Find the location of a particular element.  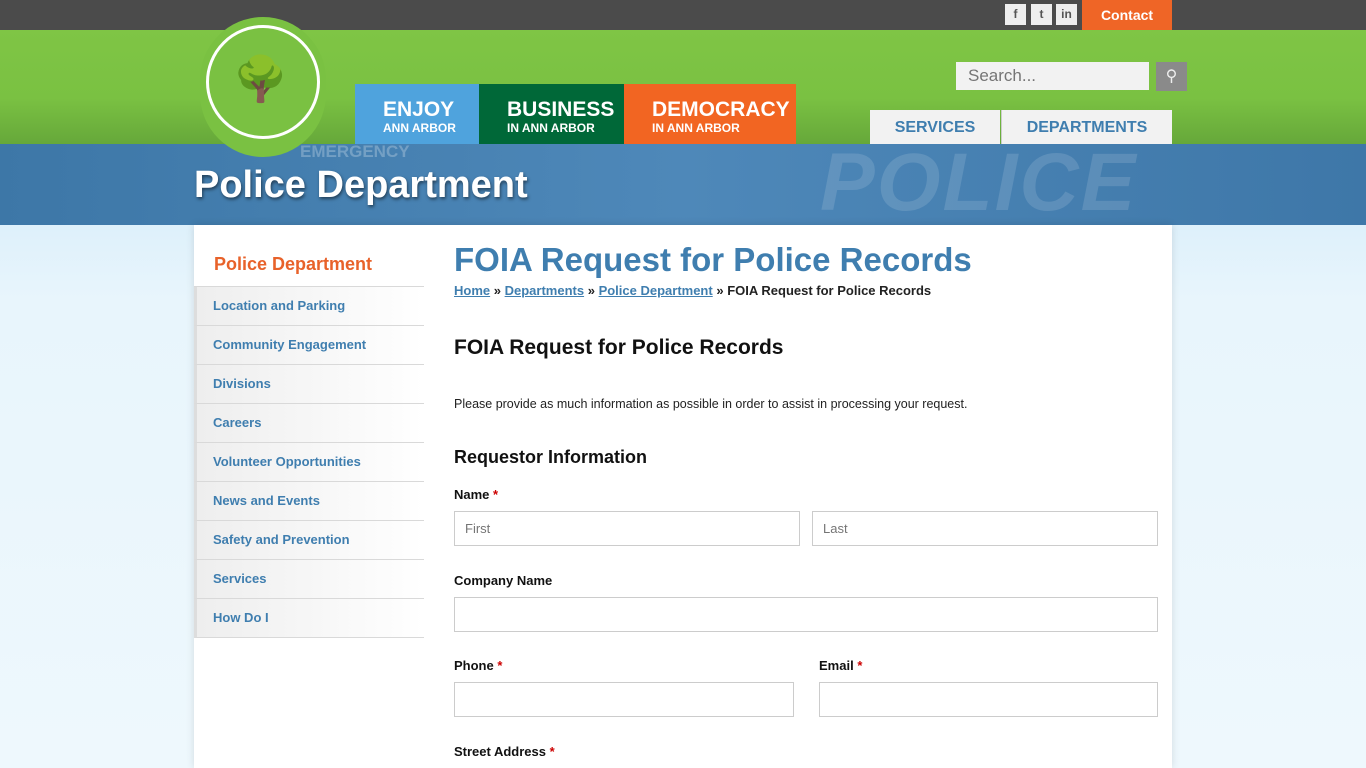

name-label-text: Name is located at coordinates (472, 494).